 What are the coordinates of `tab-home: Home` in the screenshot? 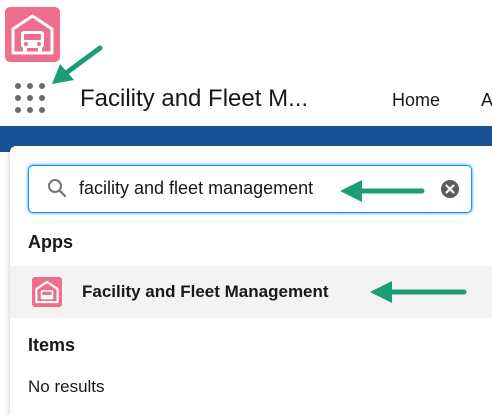 It's located at (416, 100).